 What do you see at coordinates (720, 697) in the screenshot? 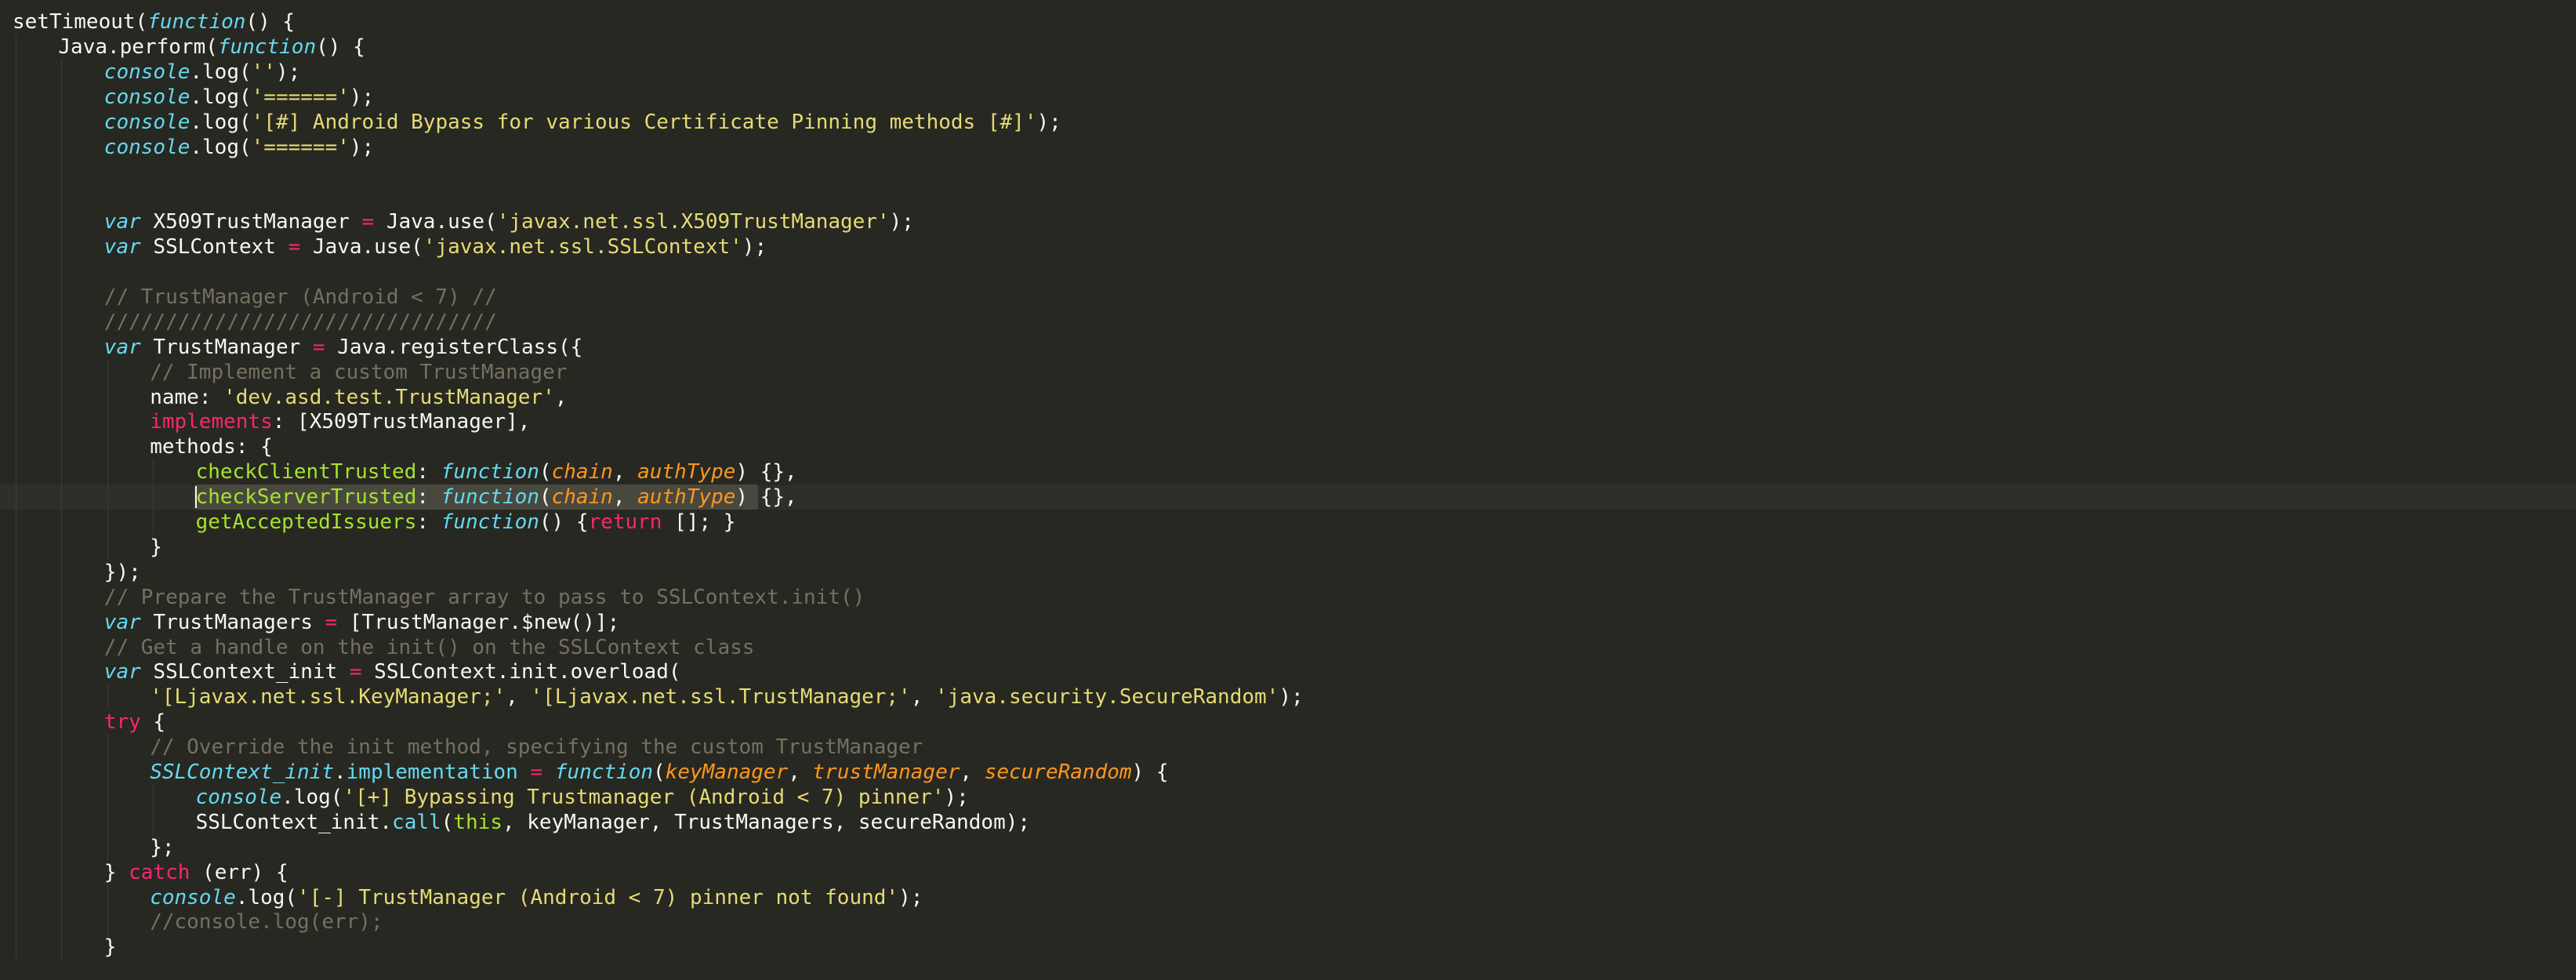
I see `code-token: '[Ljavax.net.ssl.TrustManager;'` at bounding box center [720, 697].